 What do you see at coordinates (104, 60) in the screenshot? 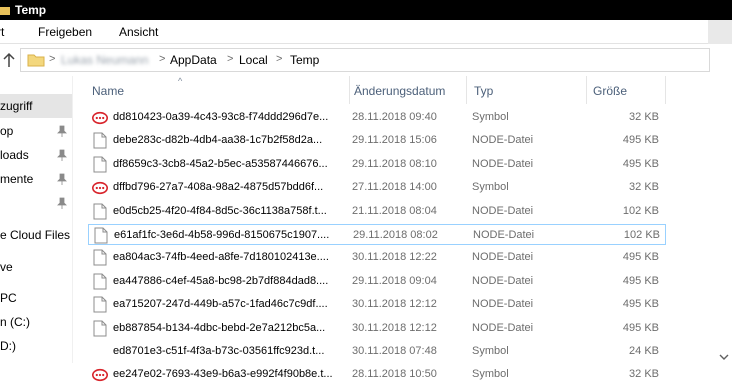
I see `breadcrumb-user: Lukas Neumann` at bounding box center [104, 60].